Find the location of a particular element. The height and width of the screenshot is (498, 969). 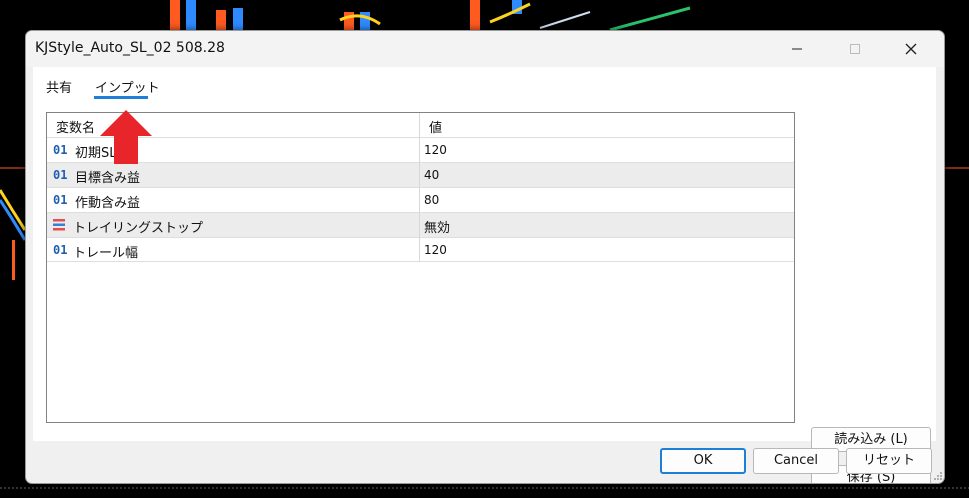

cancel-button: Cancel is located at coordinates (796, 461).